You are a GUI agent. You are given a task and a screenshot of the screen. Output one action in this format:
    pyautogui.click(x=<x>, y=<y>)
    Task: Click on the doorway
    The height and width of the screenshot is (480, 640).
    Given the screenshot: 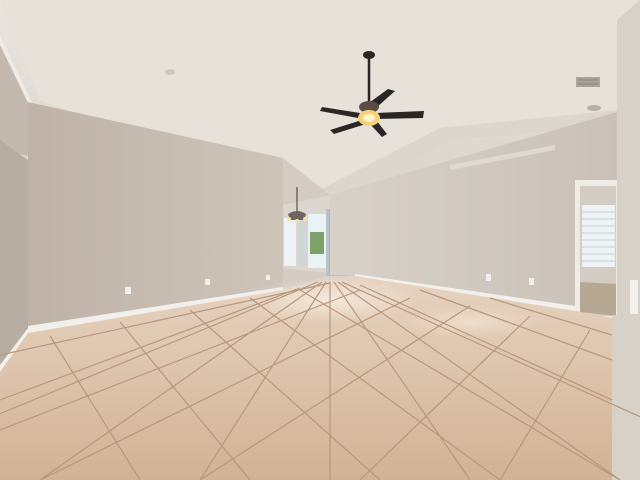 What is the action you would take?
    pyautogui.click(x=596, y=249)
    